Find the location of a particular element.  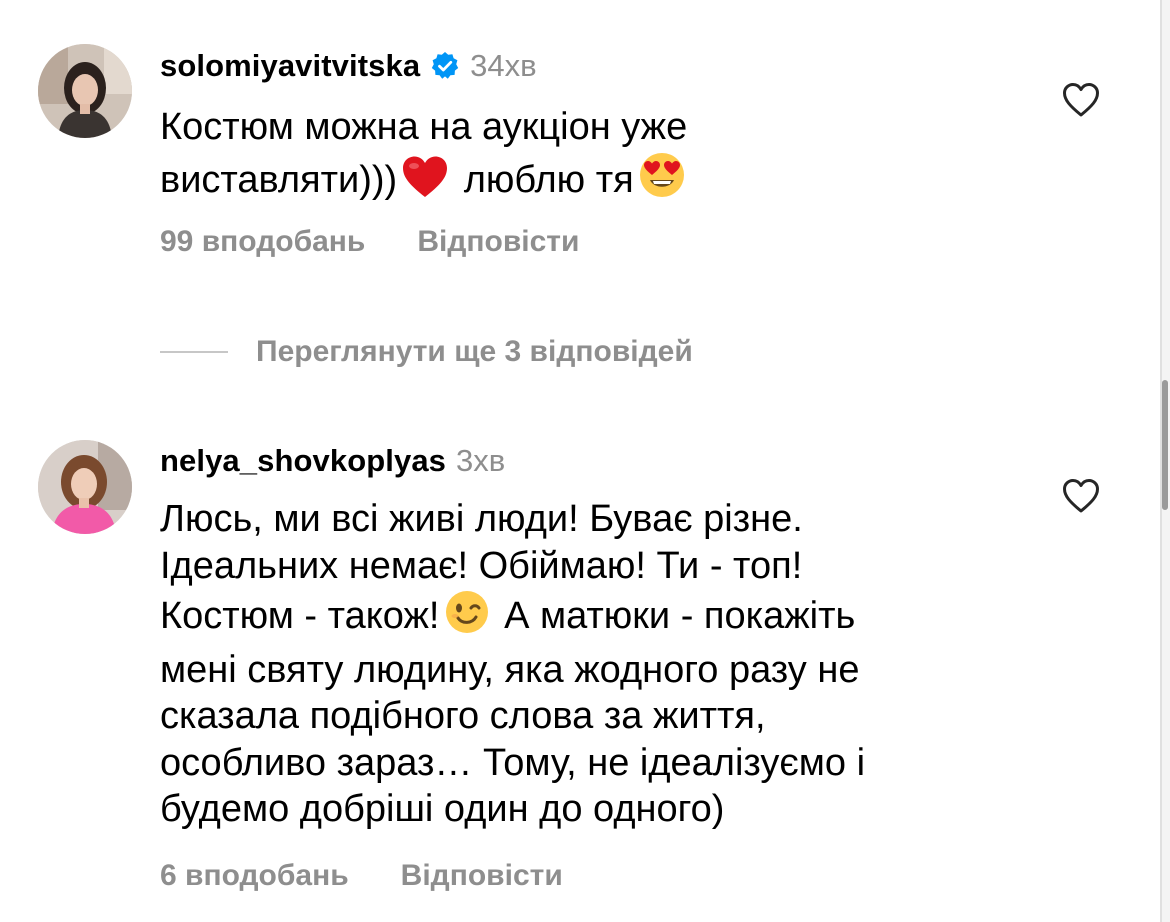

divider-line is located at coordinates (194, 352).